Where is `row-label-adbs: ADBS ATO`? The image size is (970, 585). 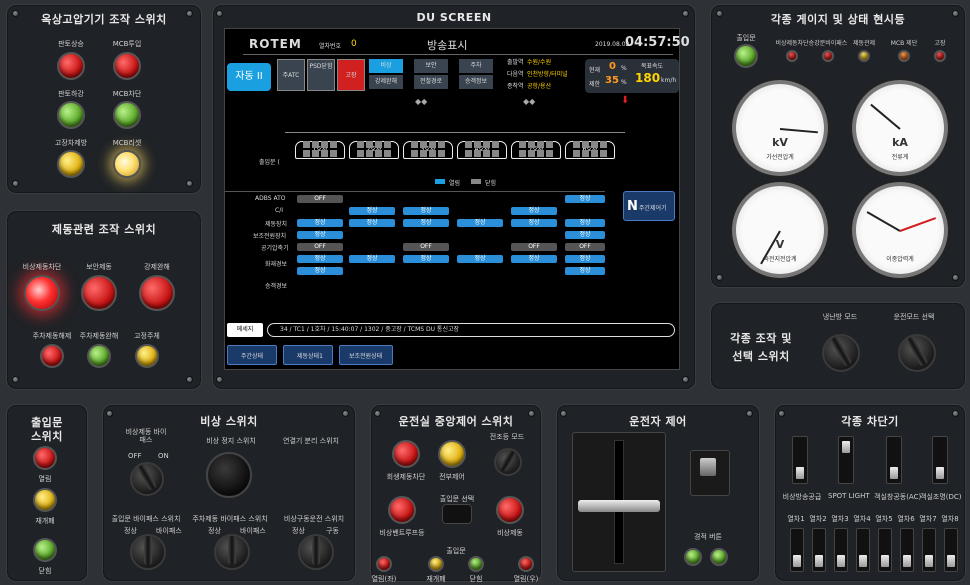 row-label-adbs: ADBS ATO is located at coordinates (270, 198).